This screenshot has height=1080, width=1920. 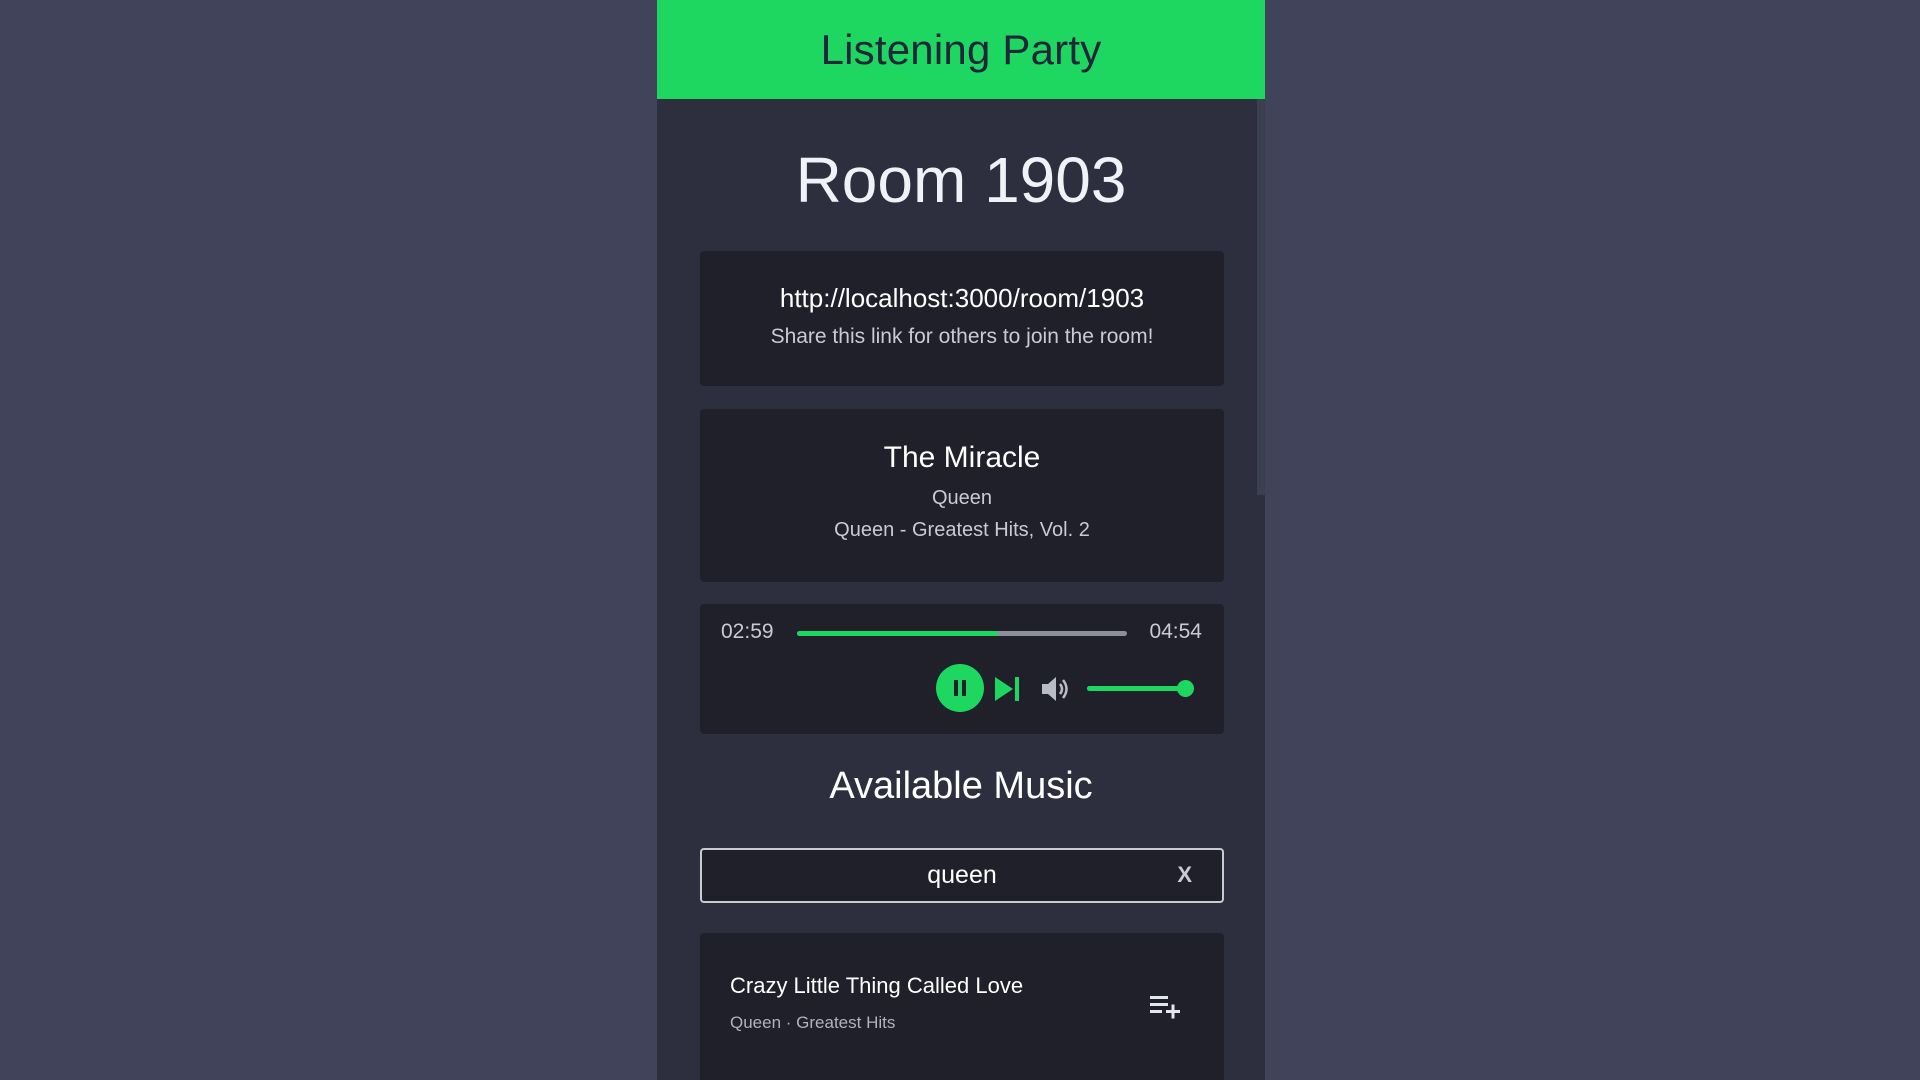 I want to click on top-bar: Listening Party, so click(x=961, y=49).